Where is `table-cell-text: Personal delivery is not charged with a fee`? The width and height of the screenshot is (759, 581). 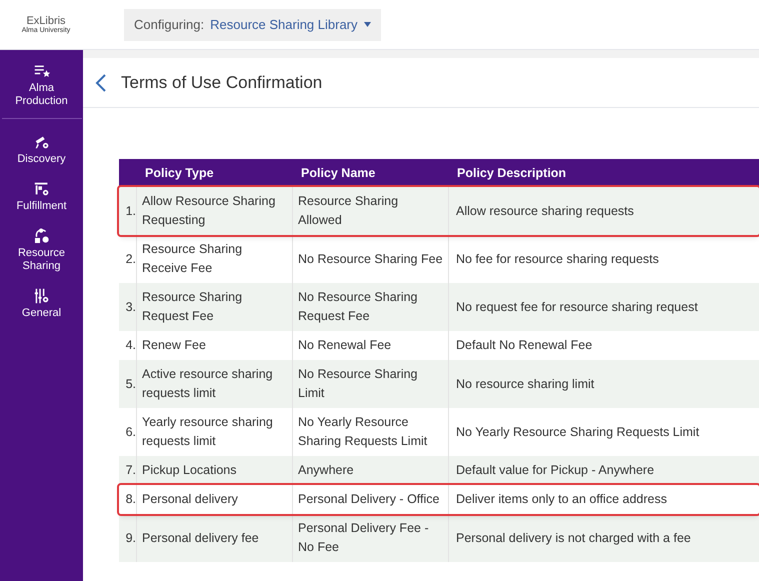
table-cell-text: Personal delivery is not charged with a fee is located at coordinates (573, 538).